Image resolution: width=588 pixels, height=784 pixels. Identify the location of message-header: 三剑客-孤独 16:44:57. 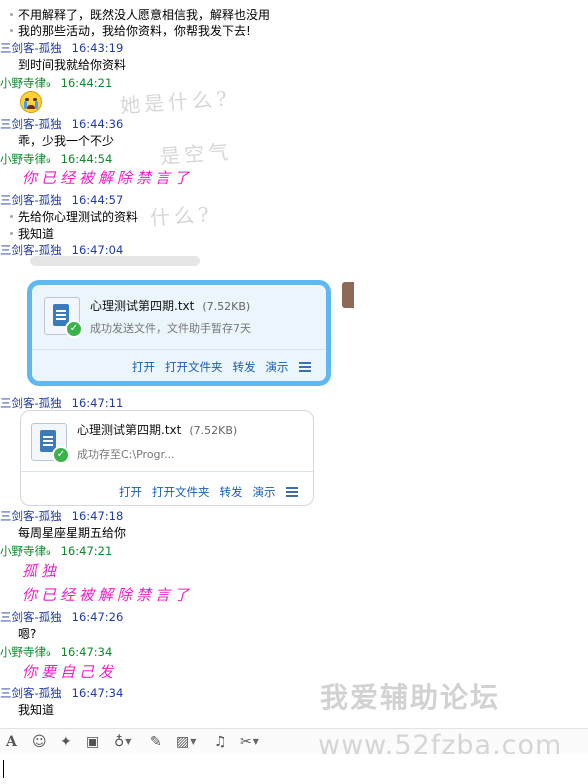
(61, 200).